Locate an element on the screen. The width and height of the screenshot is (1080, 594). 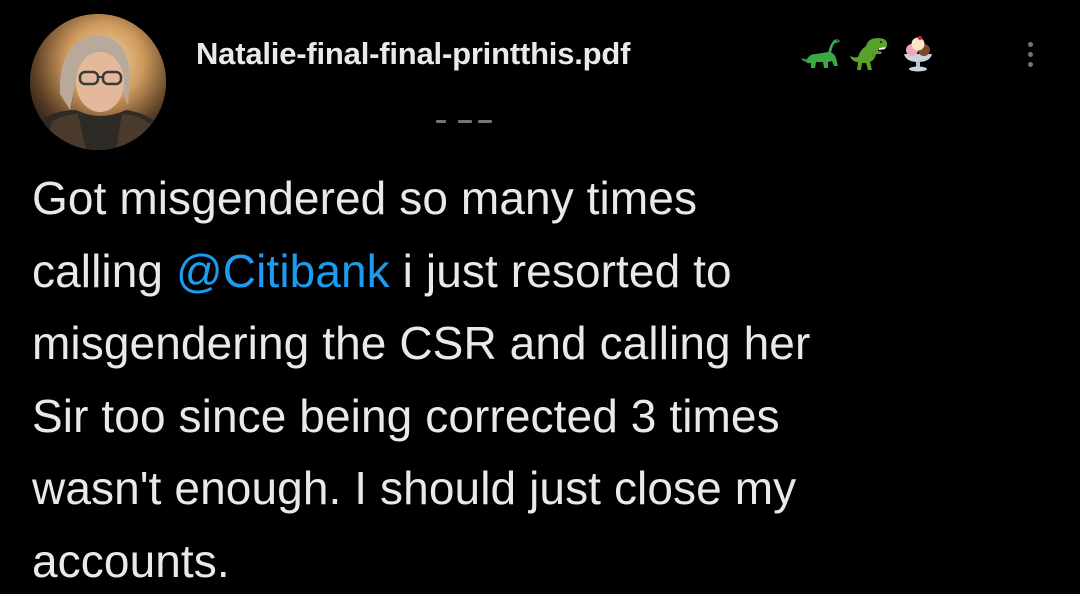
more-vertical-icon is located at coordinates (1030, 44).